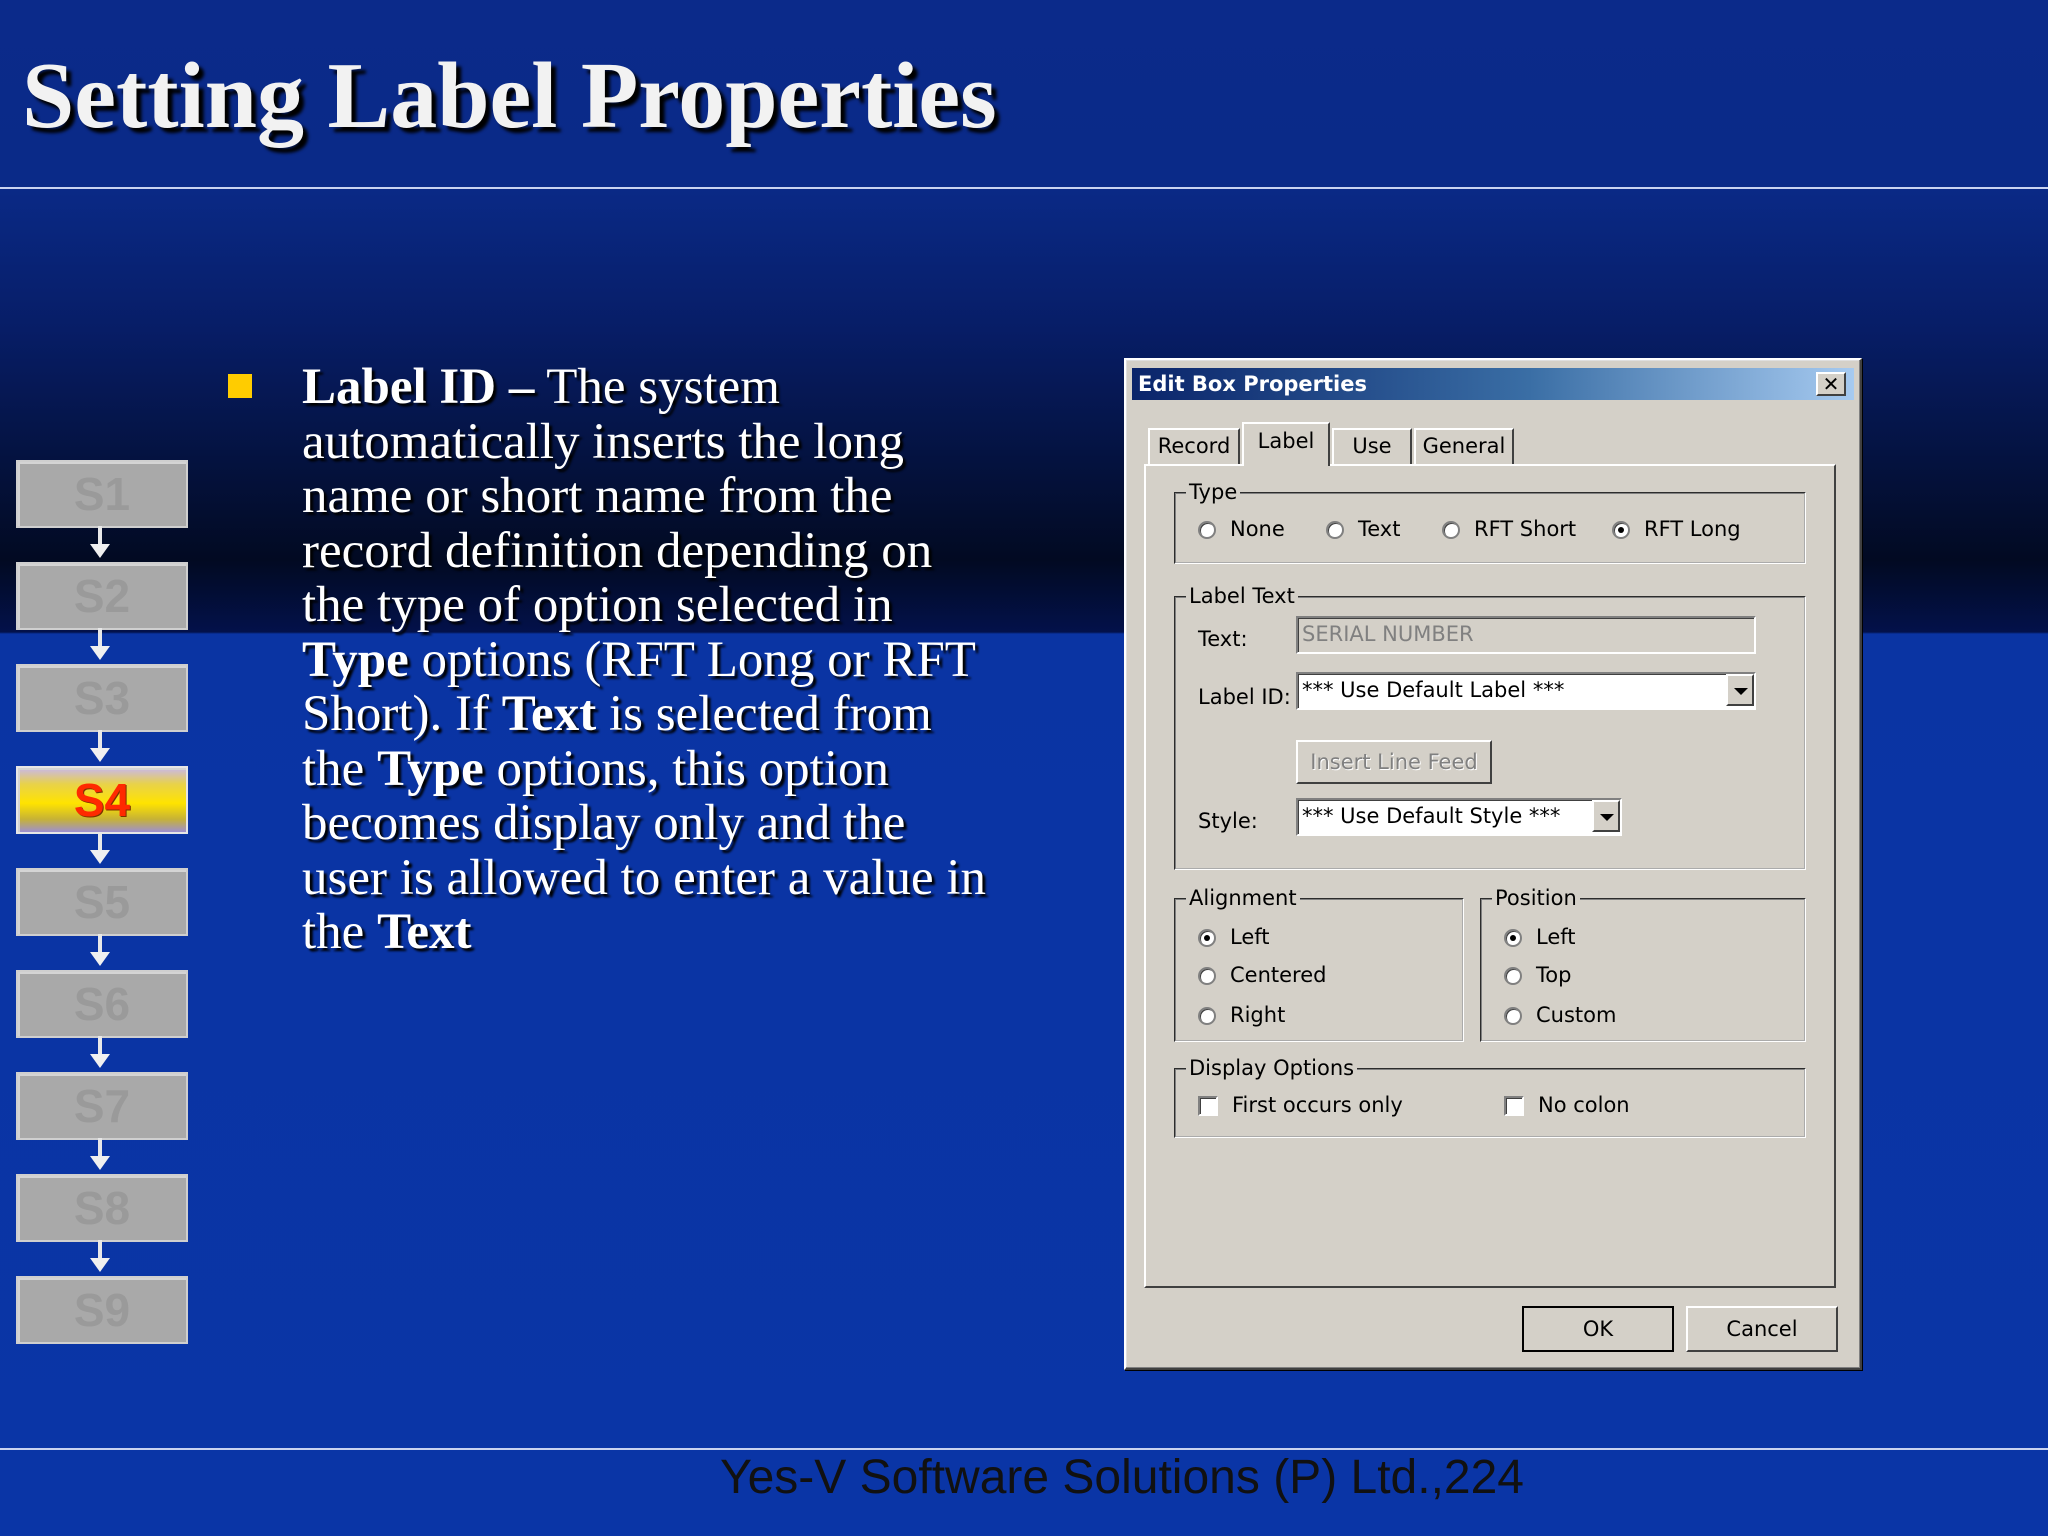  Describe the element at coordinates (1242, 596) in the screenshot. I see `label-text-group-label: Label Text` at that location.